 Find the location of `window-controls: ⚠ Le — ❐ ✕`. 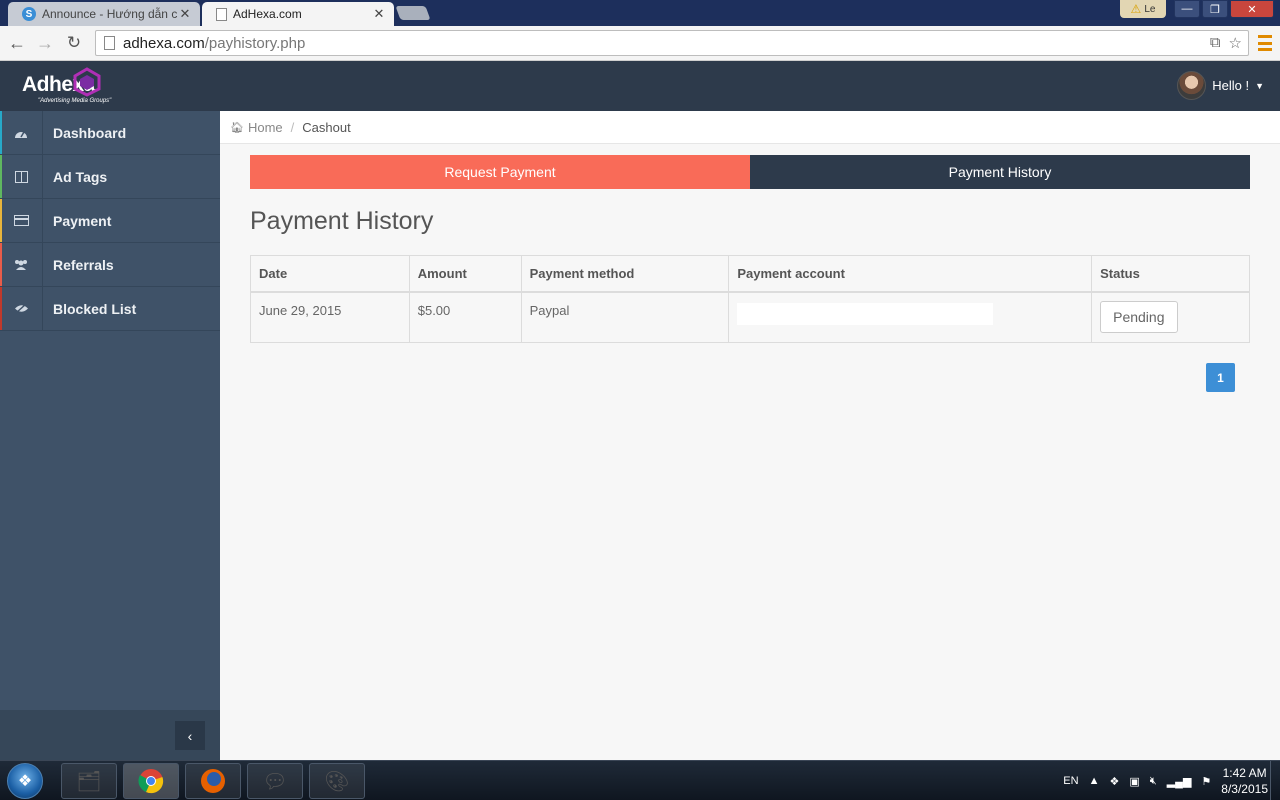

window-controls: ⚠ Le — ❐ ✕ is located at coordinates (1197, 9).